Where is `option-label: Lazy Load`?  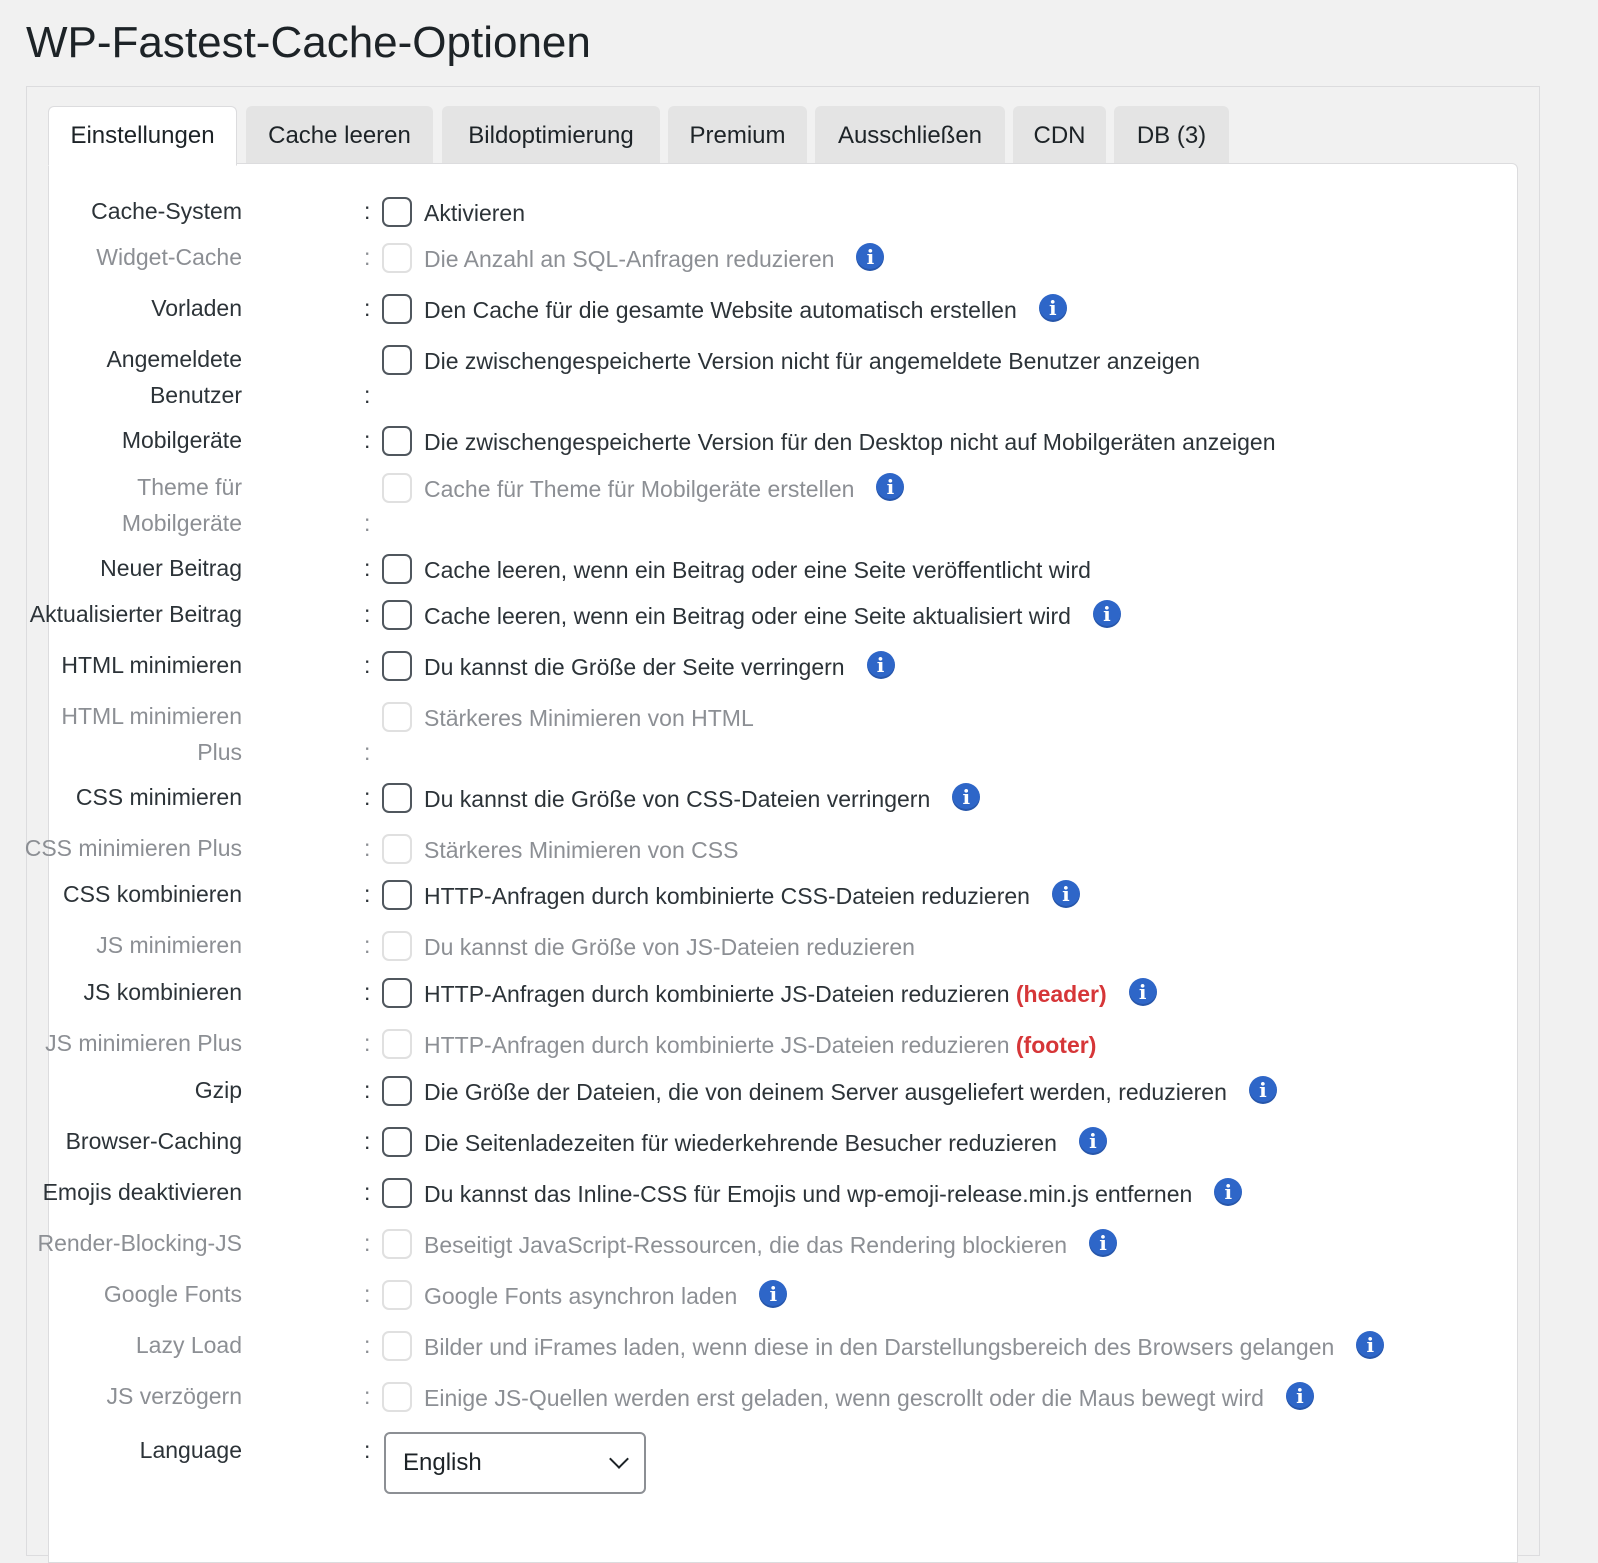 option-label: Lazy Load is located at coordinates (189, 1345).